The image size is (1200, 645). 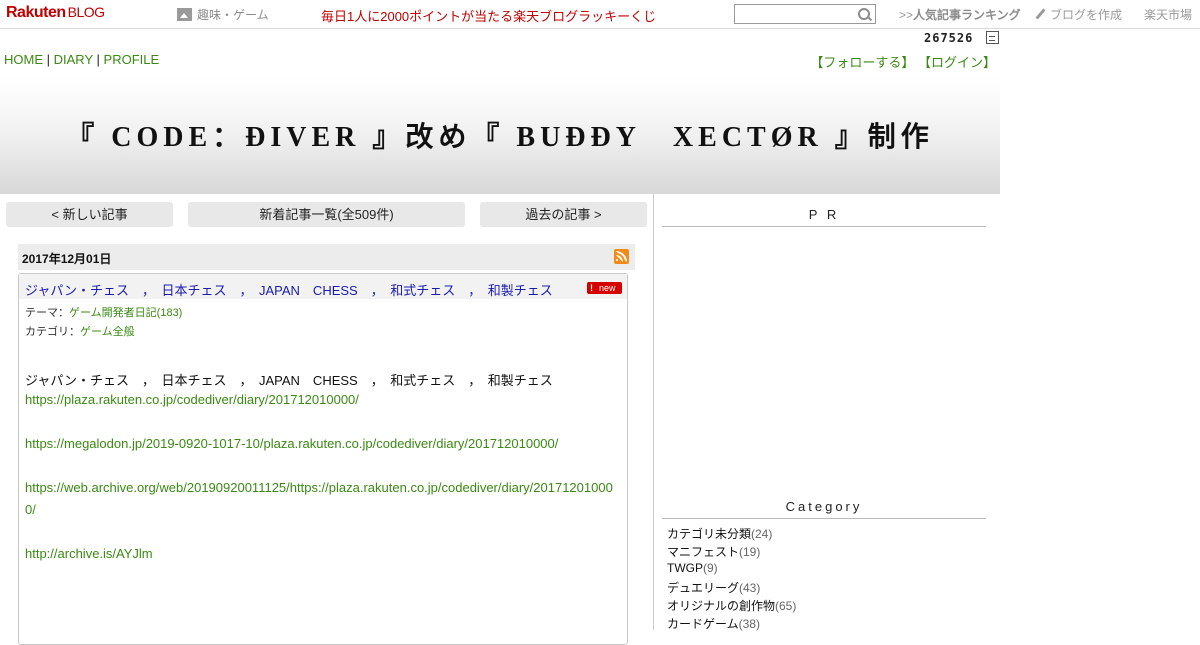 I want to click on category-name: マニフェスト, so click(x=703, y=552).